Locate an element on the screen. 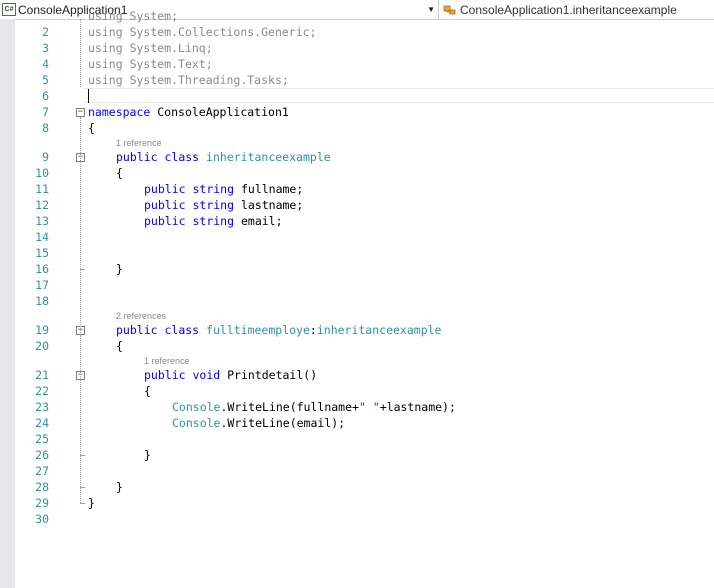  editor-margin is located at coordinates (7, 303).